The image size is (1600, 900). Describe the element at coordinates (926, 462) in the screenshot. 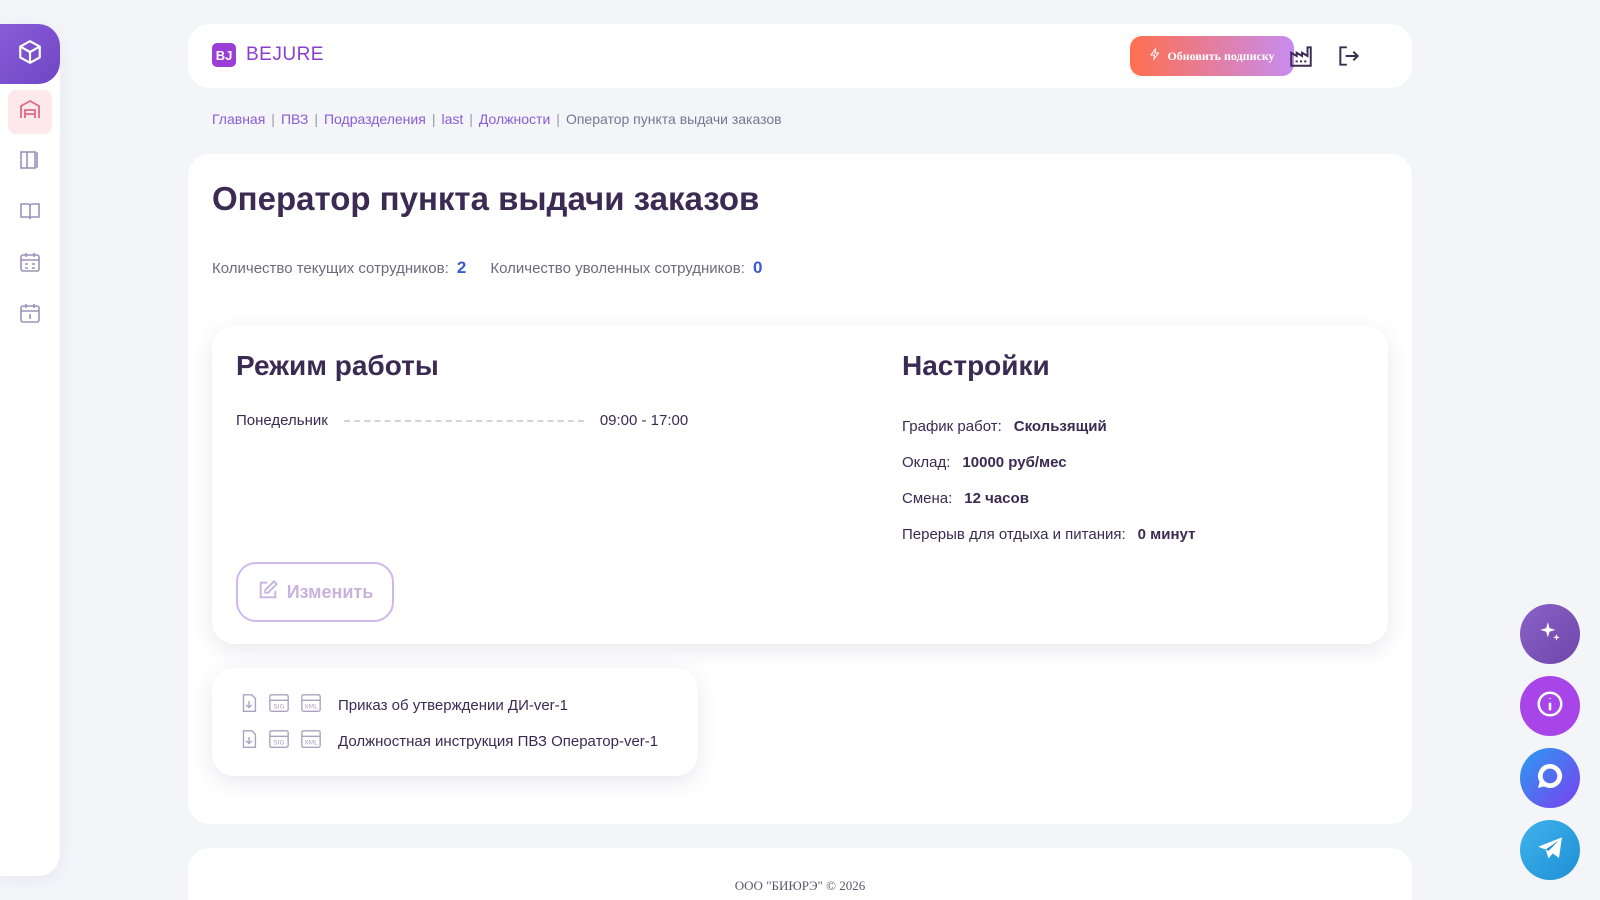

I see `setting-label: Оклад:` at that location.